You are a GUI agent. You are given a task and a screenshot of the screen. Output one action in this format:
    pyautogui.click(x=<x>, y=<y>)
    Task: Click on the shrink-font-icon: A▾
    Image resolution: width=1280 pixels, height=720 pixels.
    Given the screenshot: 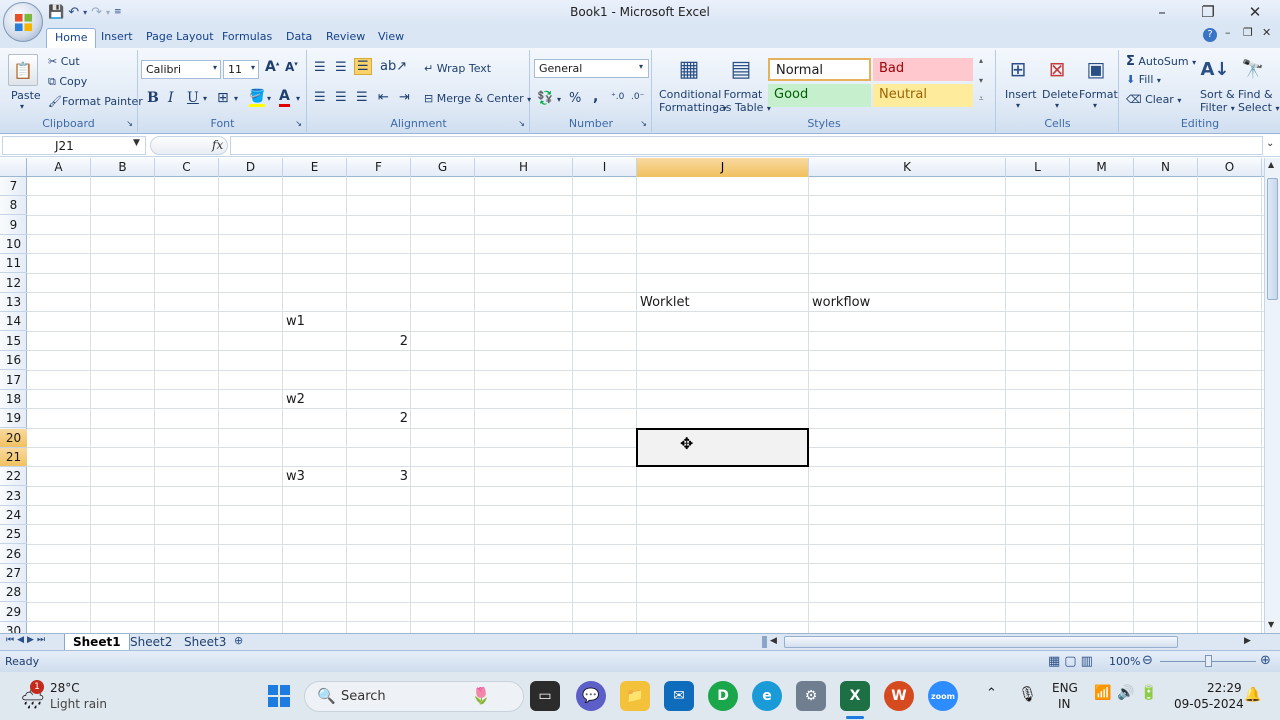 What is the action you would take?
    pyautogui.click(x=291, y=67)
    